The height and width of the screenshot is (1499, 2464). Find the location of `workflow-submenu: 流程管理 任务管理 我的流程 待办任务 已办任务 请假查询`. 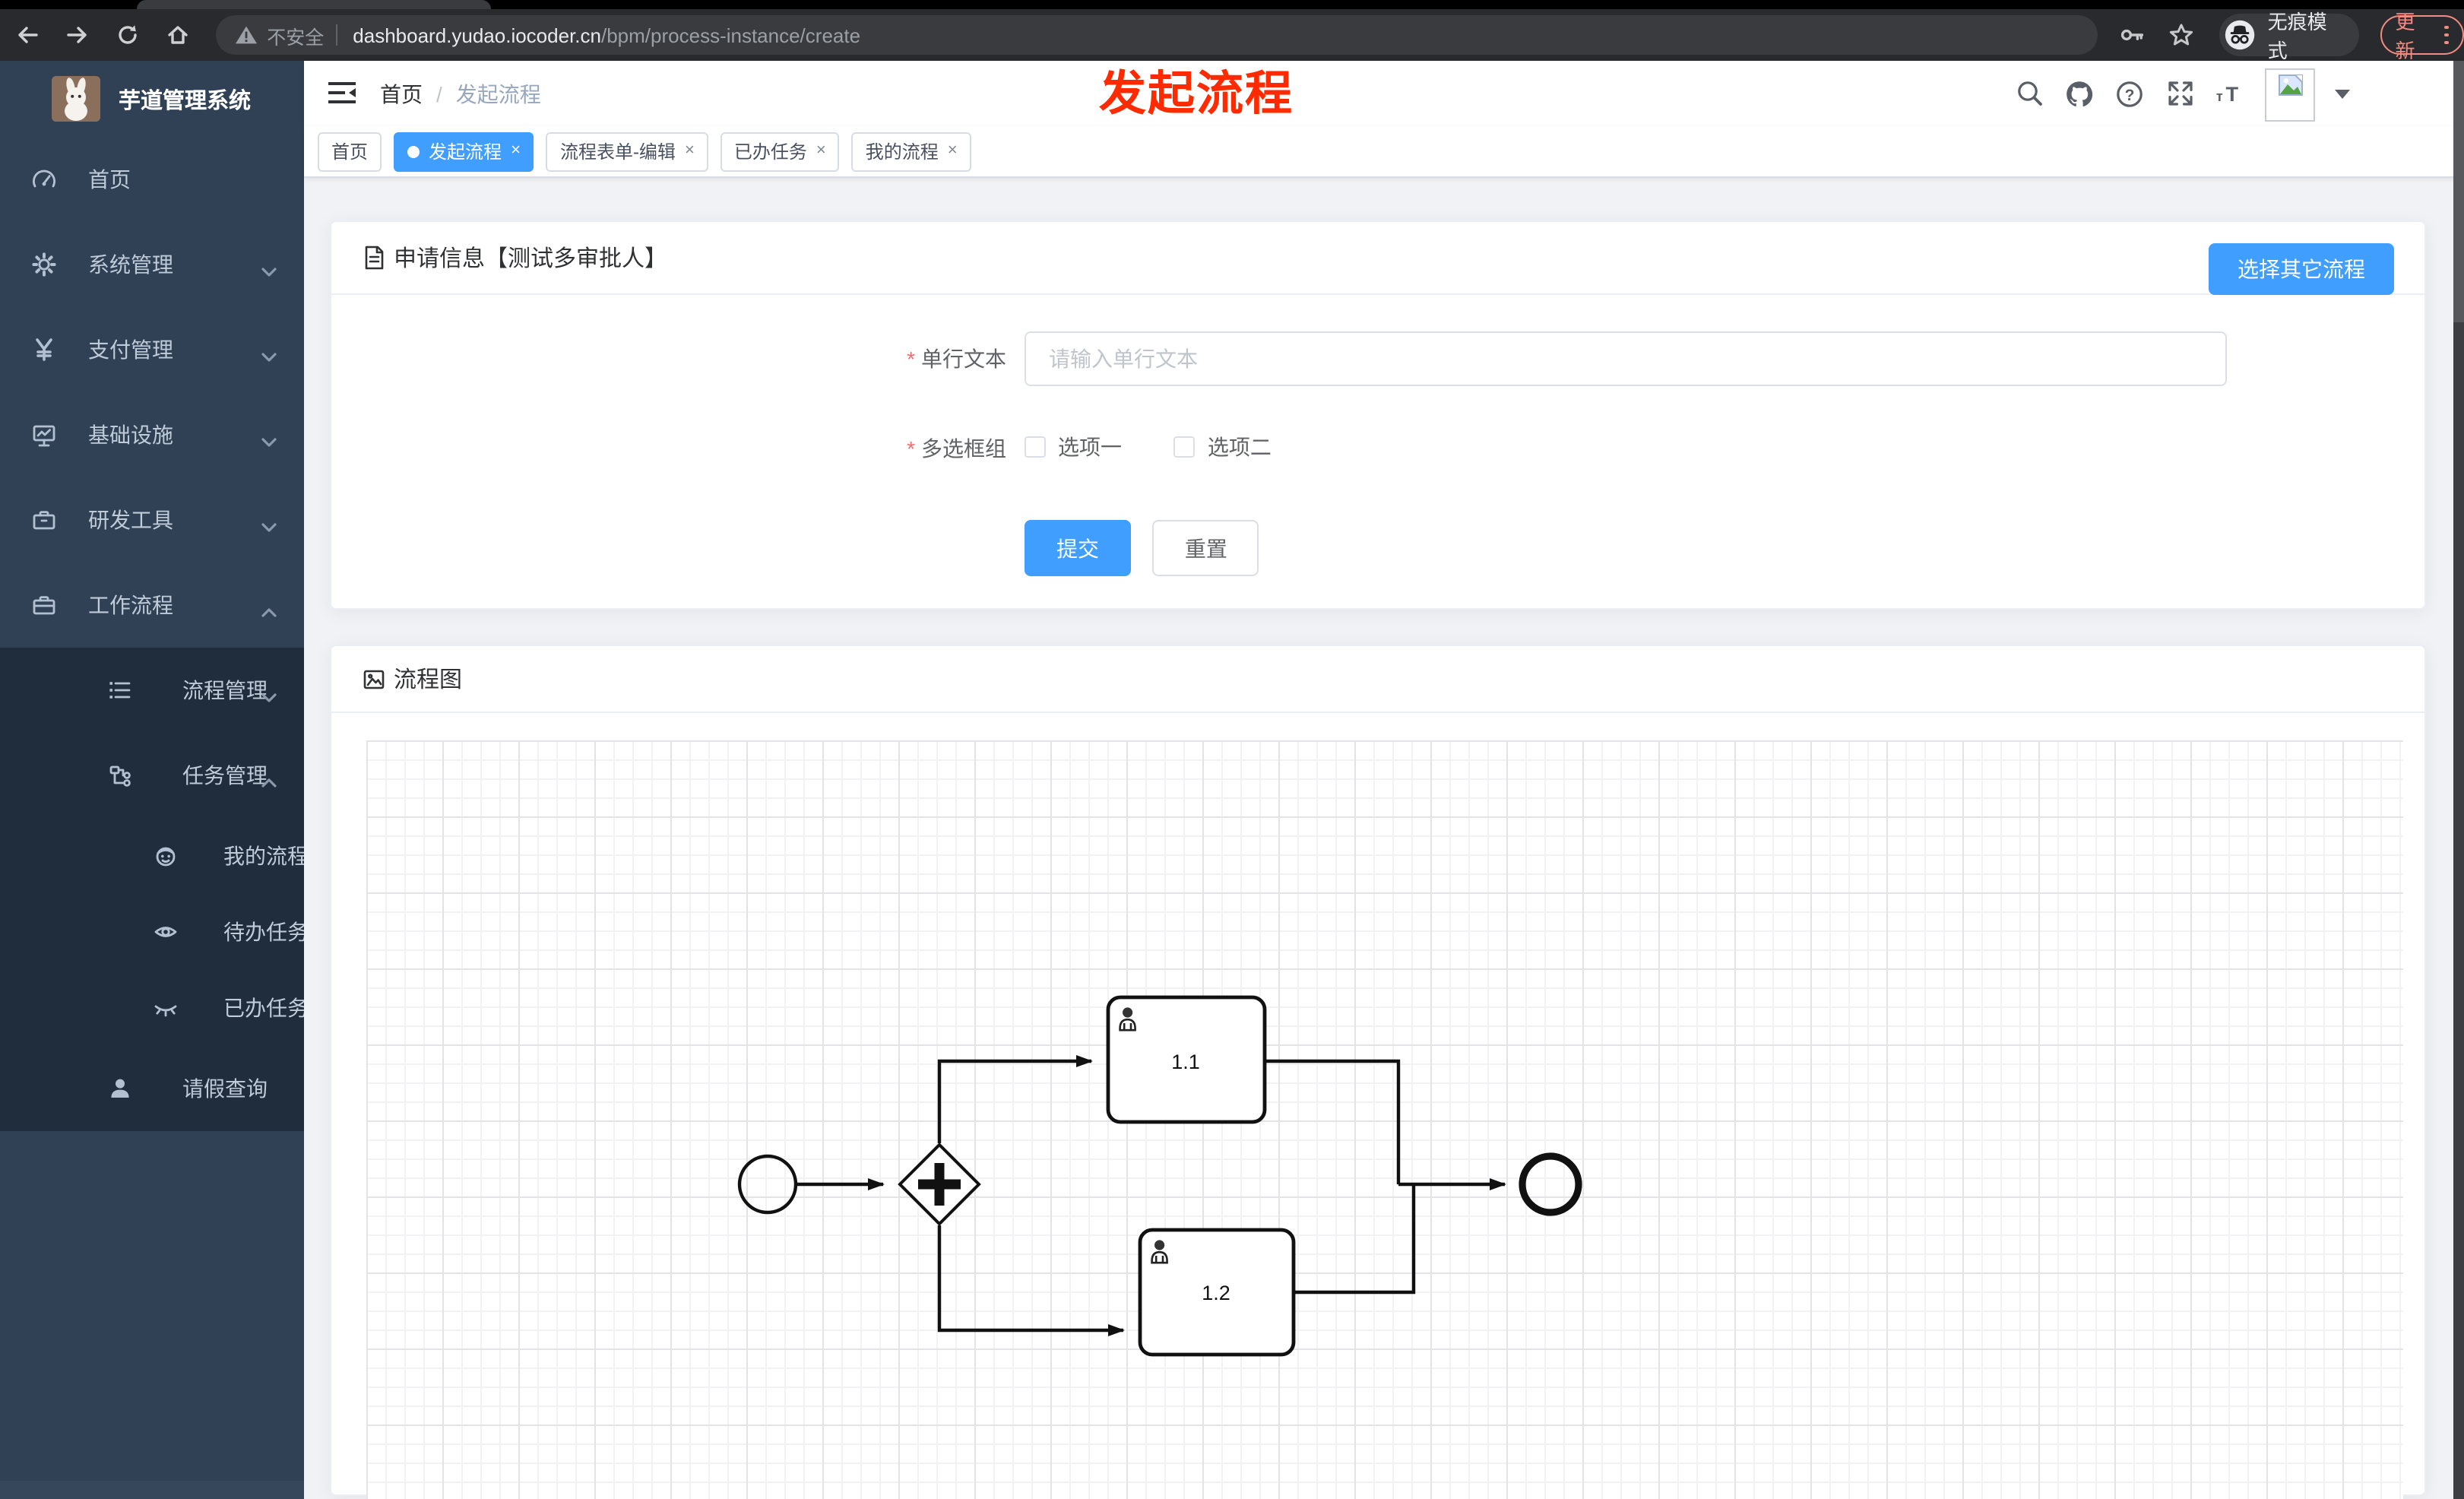

workflow-submenu: 流程管理 任务管理 我的流程 待办任务 已办任务 请假查询 is located at coordinates (152, 889).